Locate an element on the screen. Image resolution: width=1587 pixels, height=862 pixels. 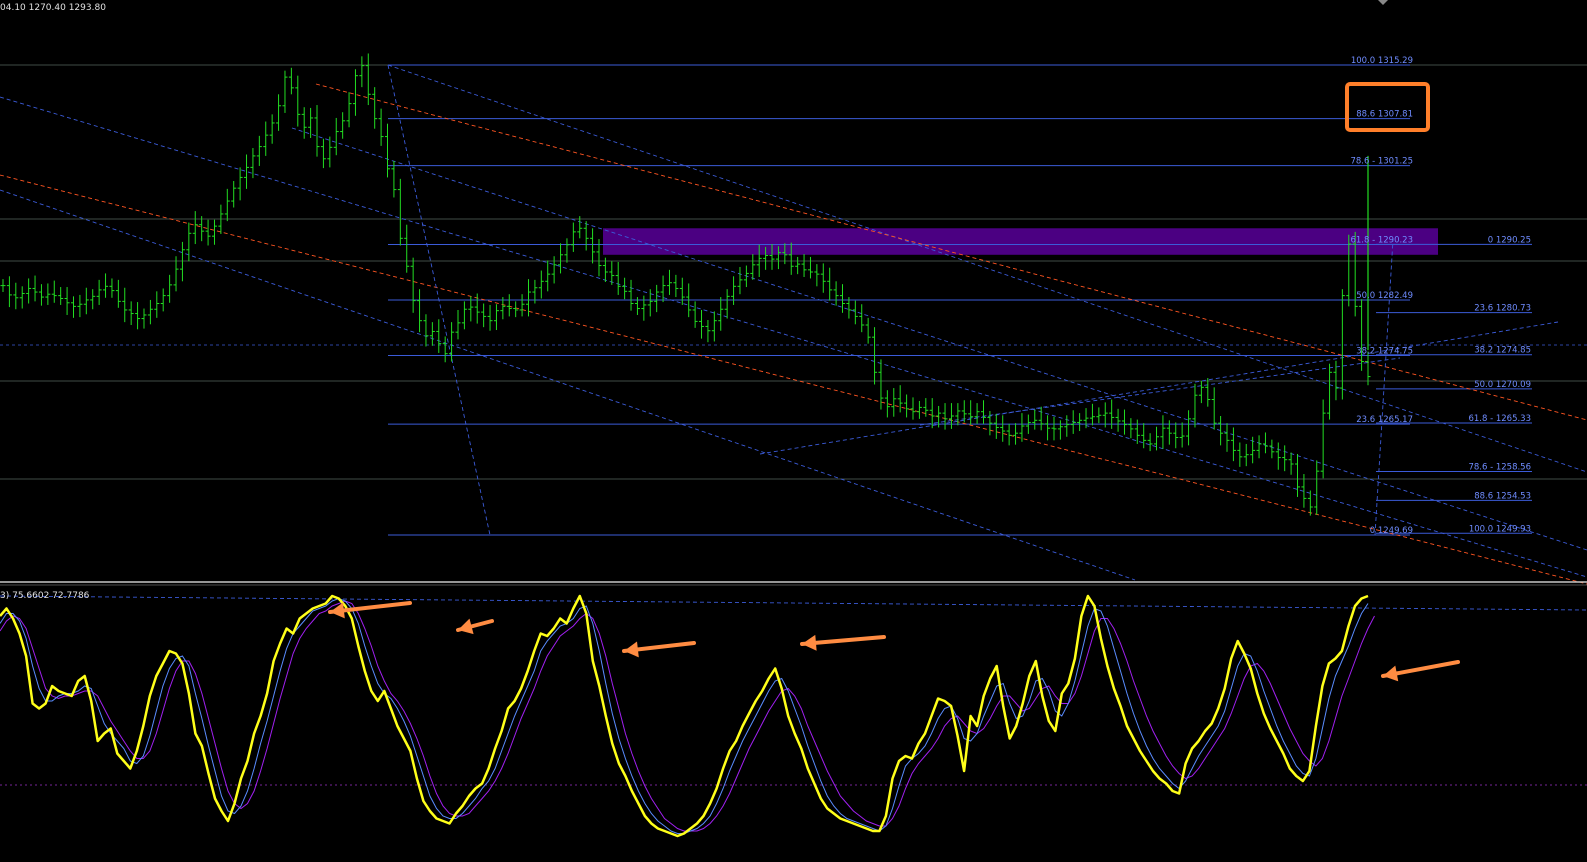
fib-level-label: 61.8 - 1290.23 is located at coordinates (1381, 241).